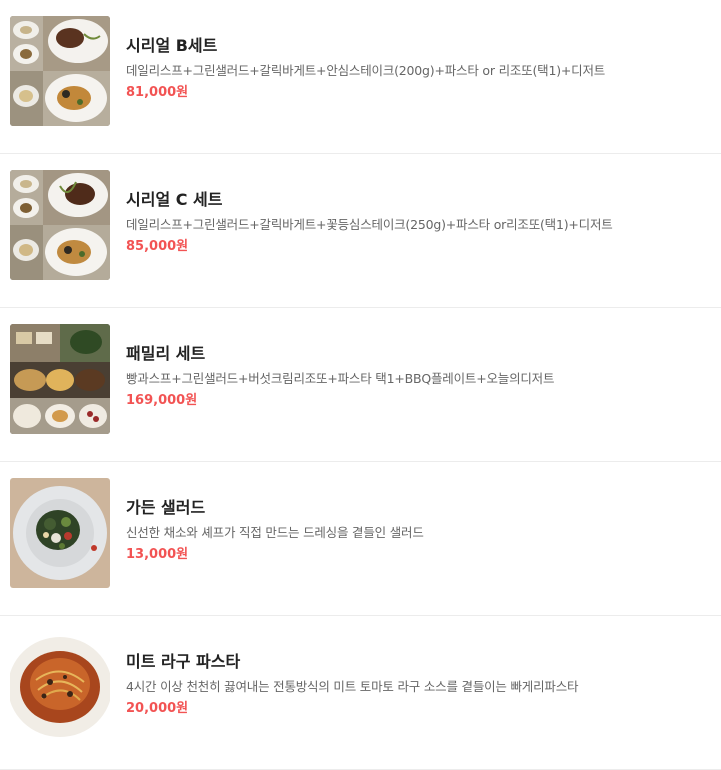  I want to click on pasta-photo-icon, so click(60, 687).